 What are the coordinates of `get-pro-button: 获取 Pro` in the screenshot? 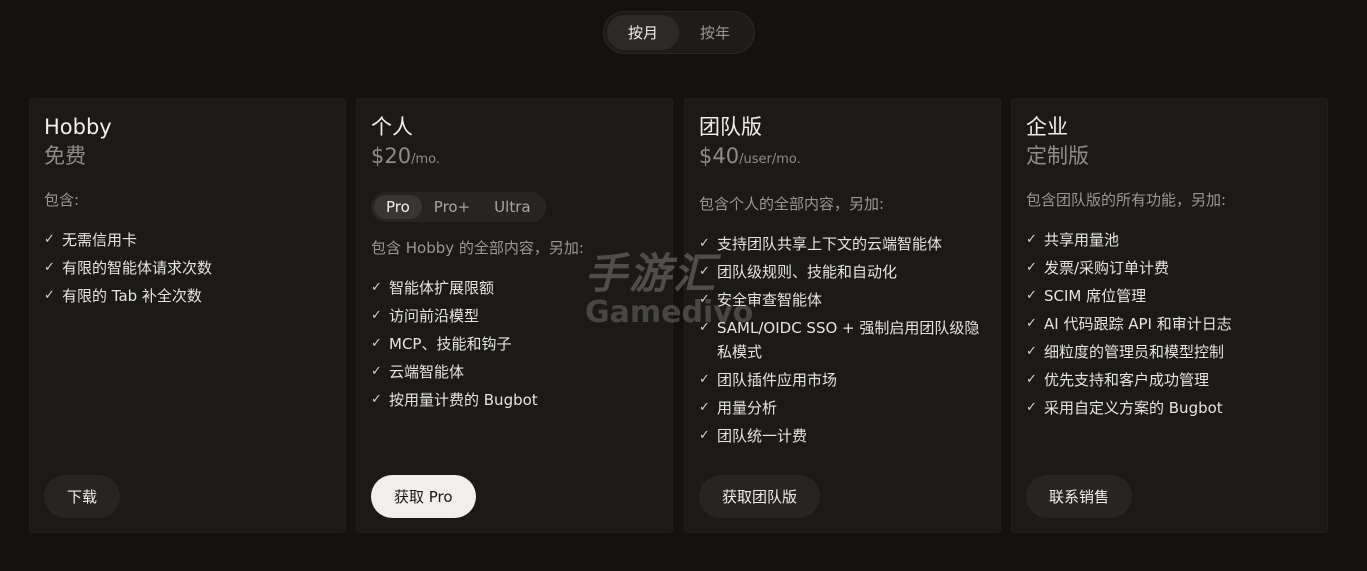 It's located at (423, 496).